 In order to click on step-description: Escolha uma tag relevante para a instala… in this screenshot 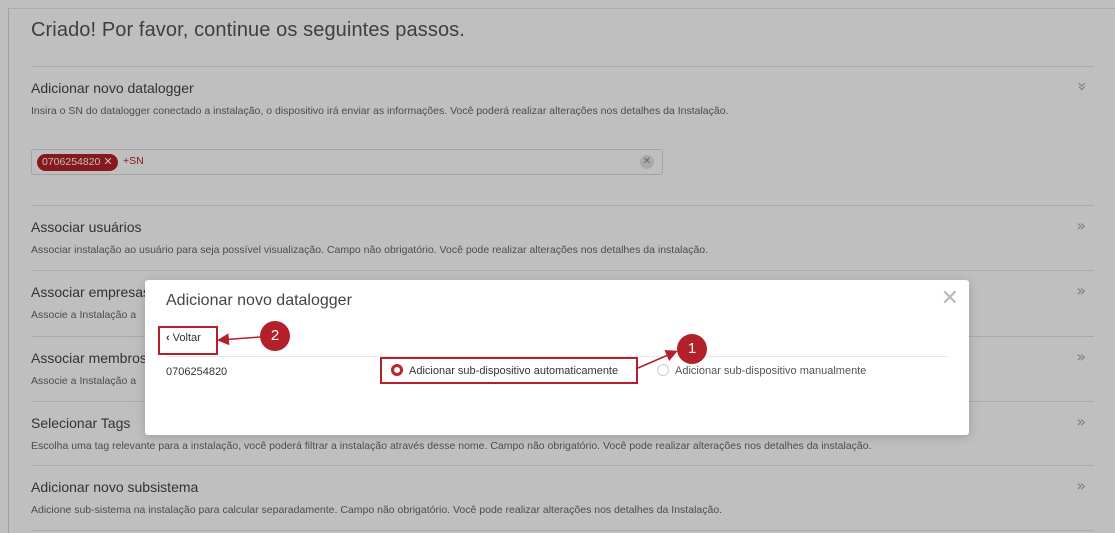, I will do `click(451, 446)`.